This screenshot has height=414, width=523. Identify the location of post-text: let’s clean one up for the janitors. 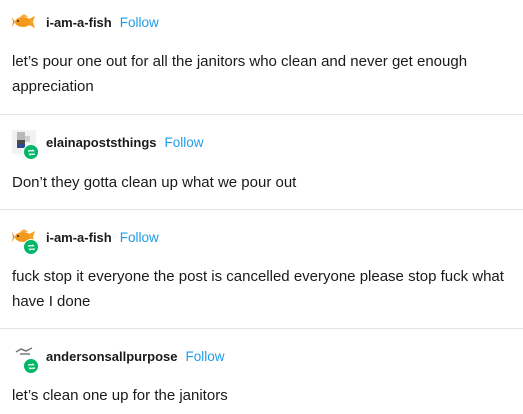
(120, 395).